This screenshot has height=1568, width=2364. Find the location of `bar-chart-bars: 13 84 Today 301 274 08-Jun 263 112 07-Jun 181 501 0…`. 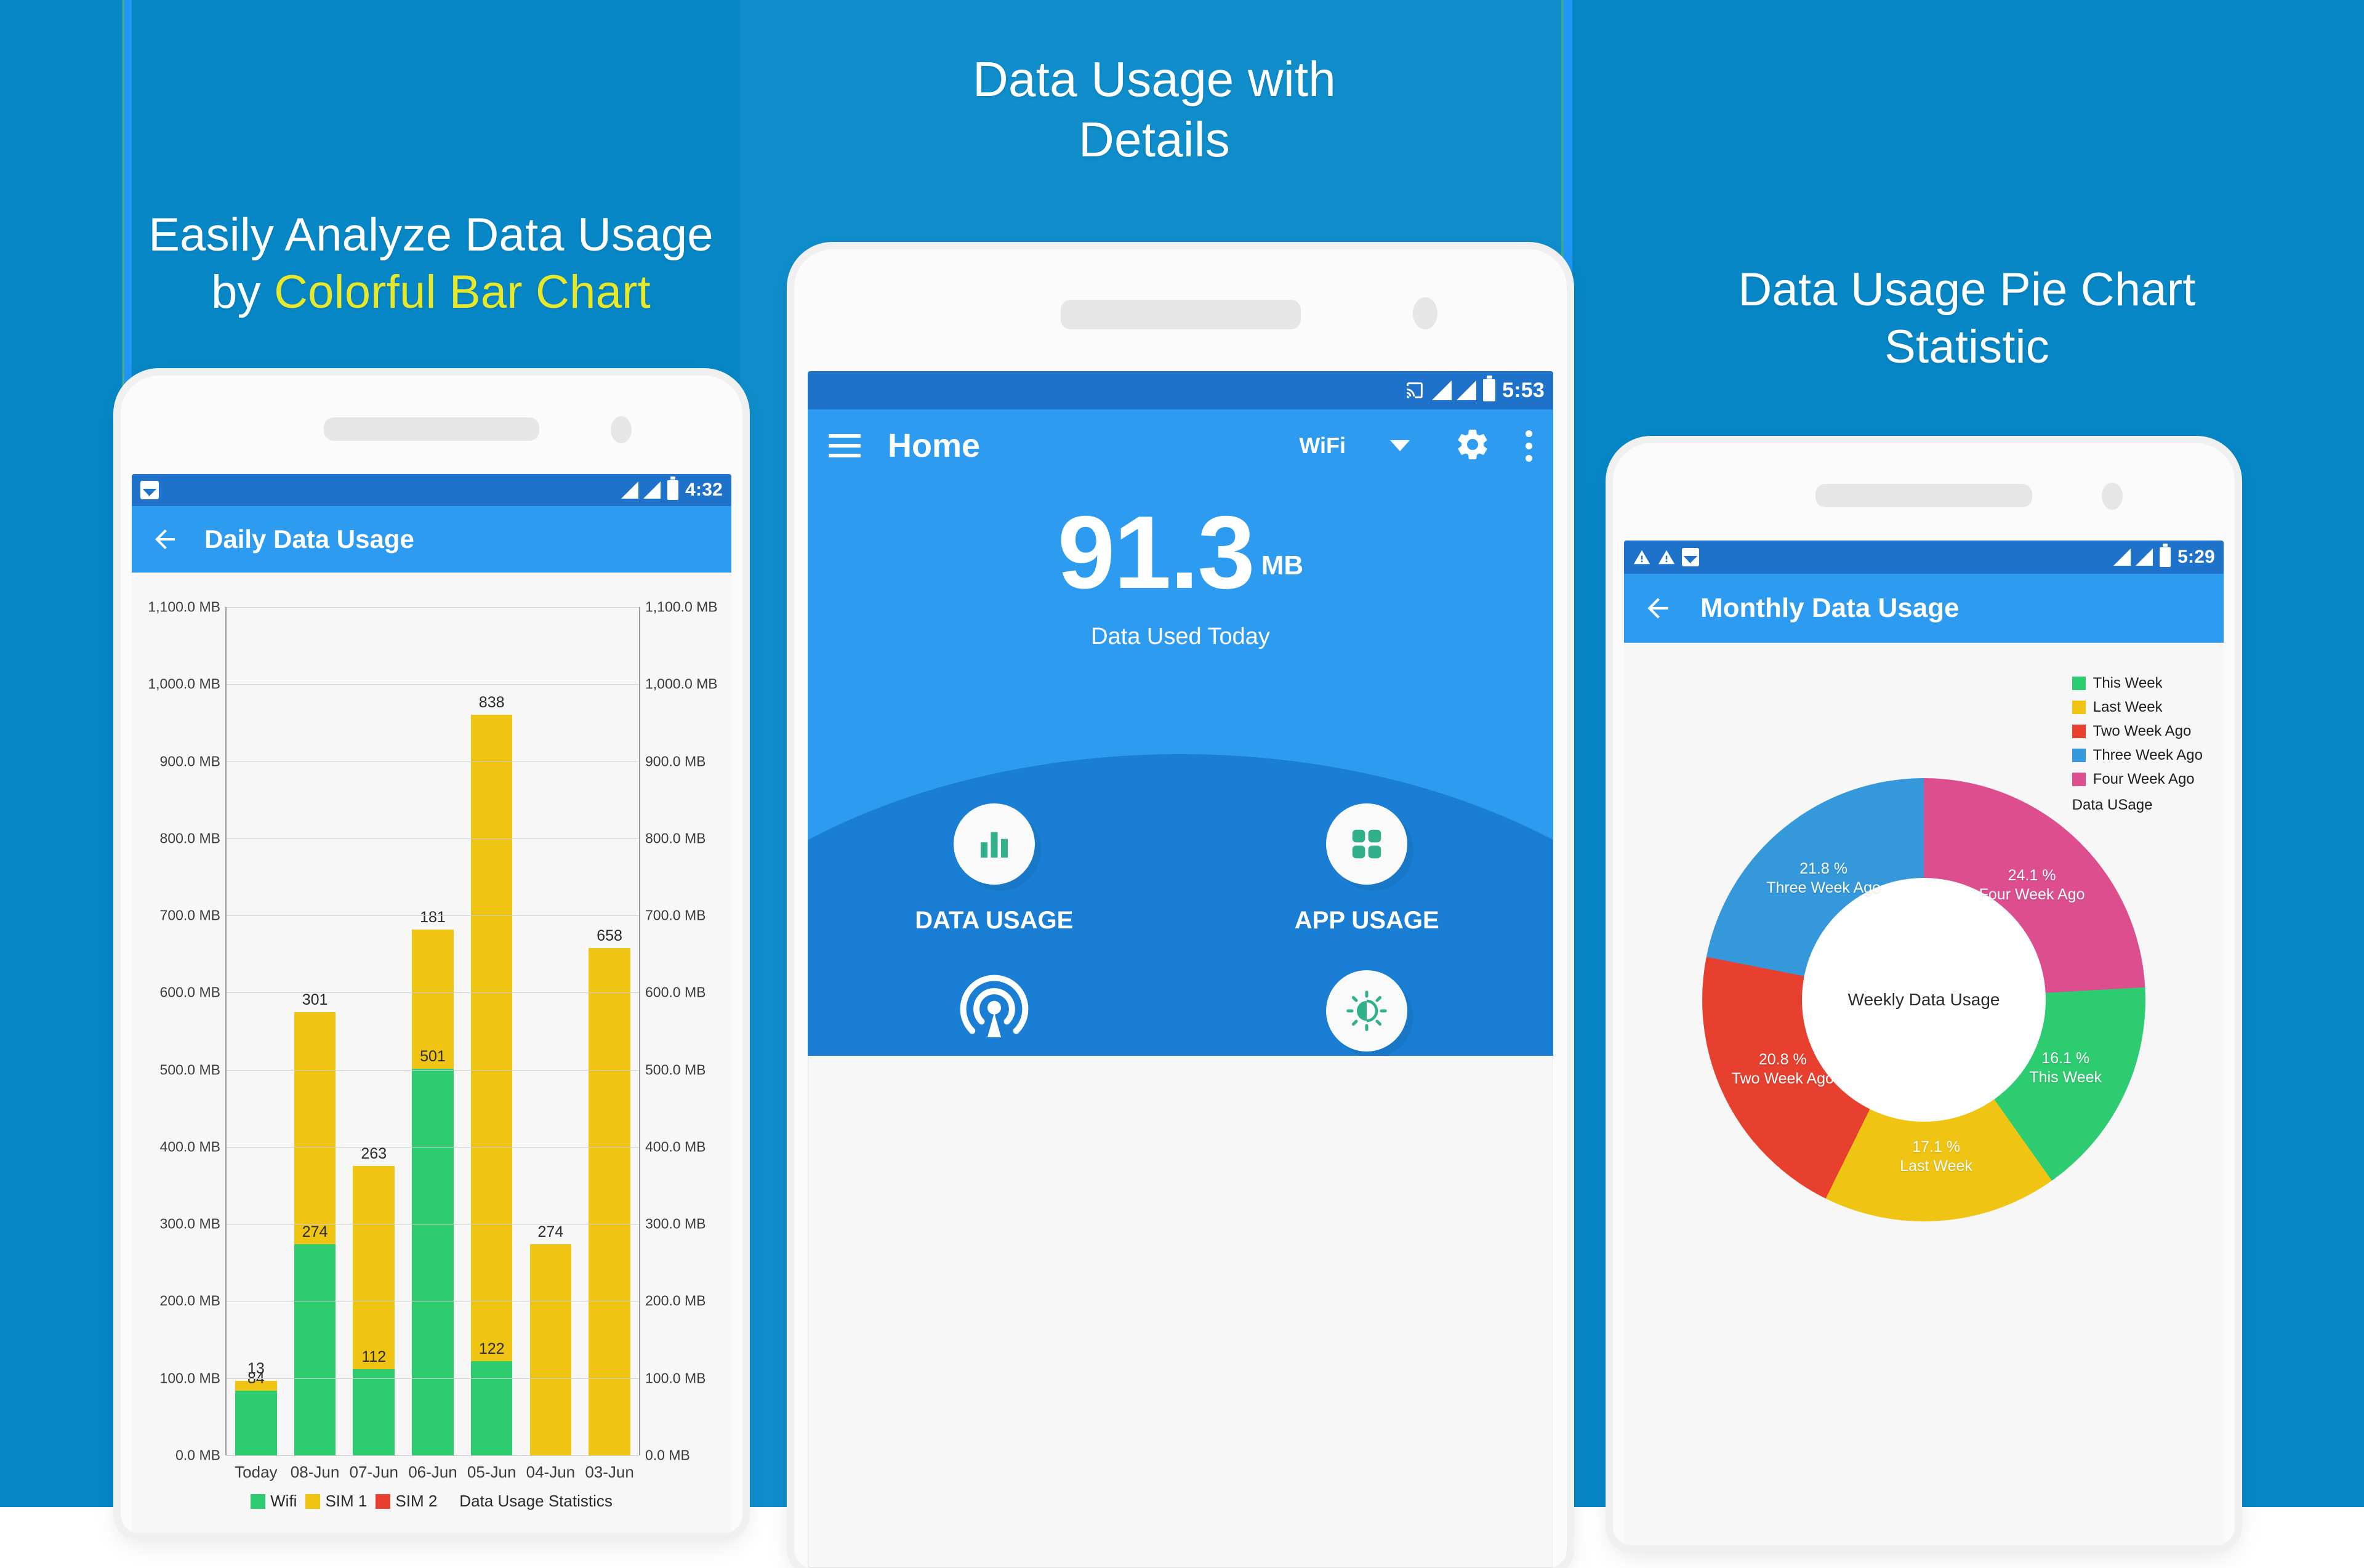

bar-chart-bars: 13 84 Today 301 274 08-Jun 263 112 07-Jun 181 501 0… is located at coordinates (433, 1044).